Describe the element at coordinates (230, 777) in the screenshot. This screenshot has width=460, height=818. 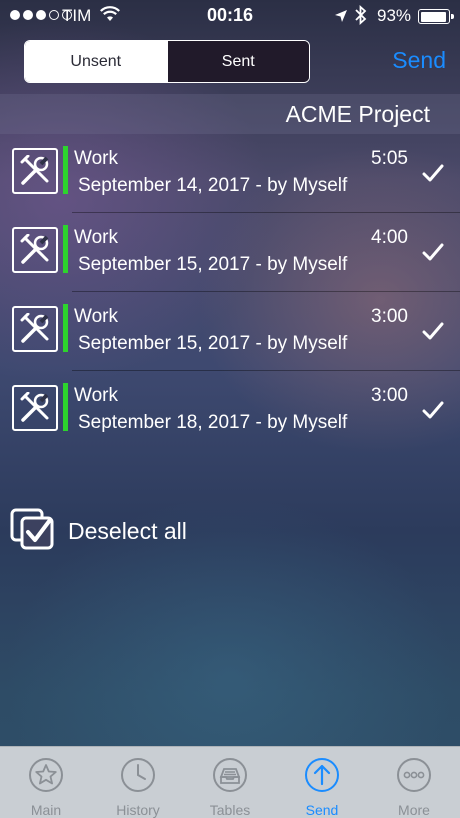
I see `tray-icon` at that location.